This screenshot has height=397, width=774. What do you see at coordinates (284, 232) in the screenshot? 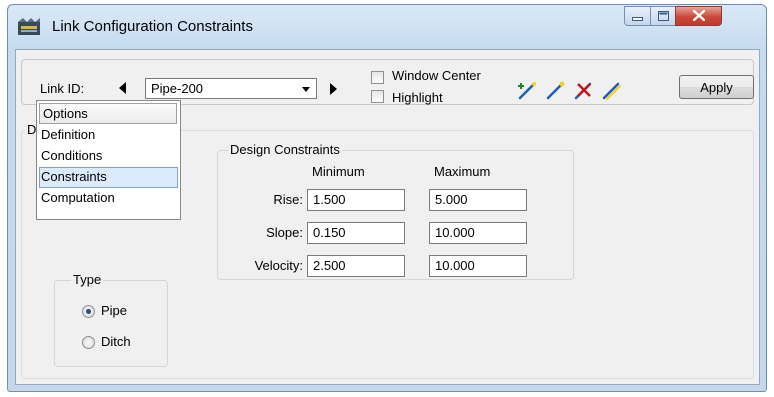
I see `slope-label: Slope:` at bounding box center [284, 232].